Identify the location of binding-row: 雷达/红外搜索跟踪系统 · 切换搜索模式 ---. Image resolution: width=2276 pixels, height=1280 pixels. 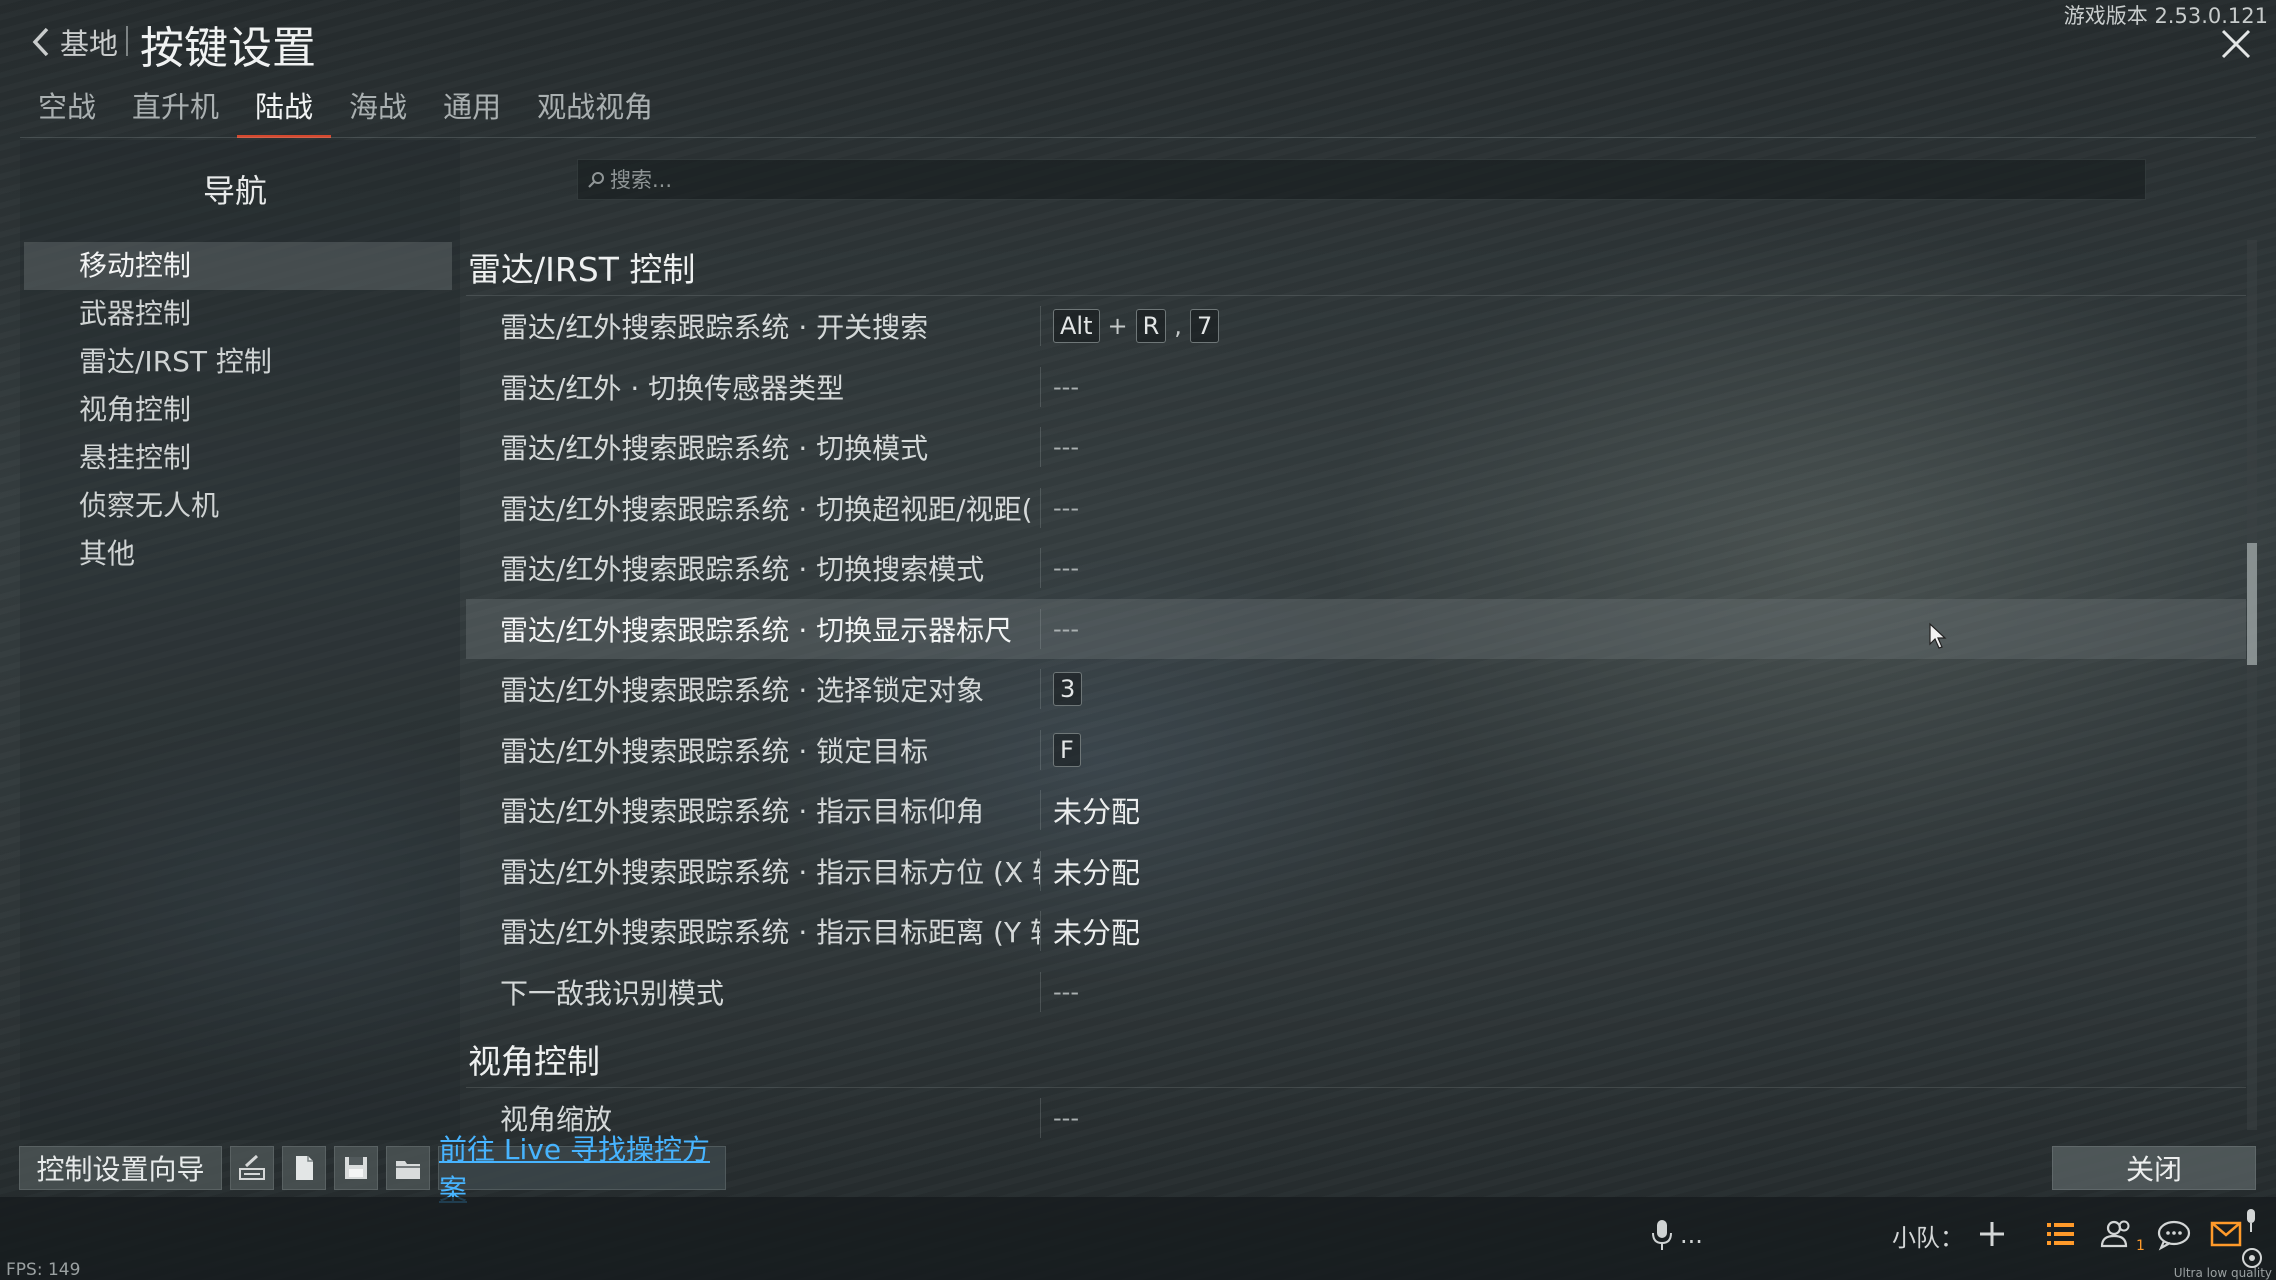
(1356, 568).